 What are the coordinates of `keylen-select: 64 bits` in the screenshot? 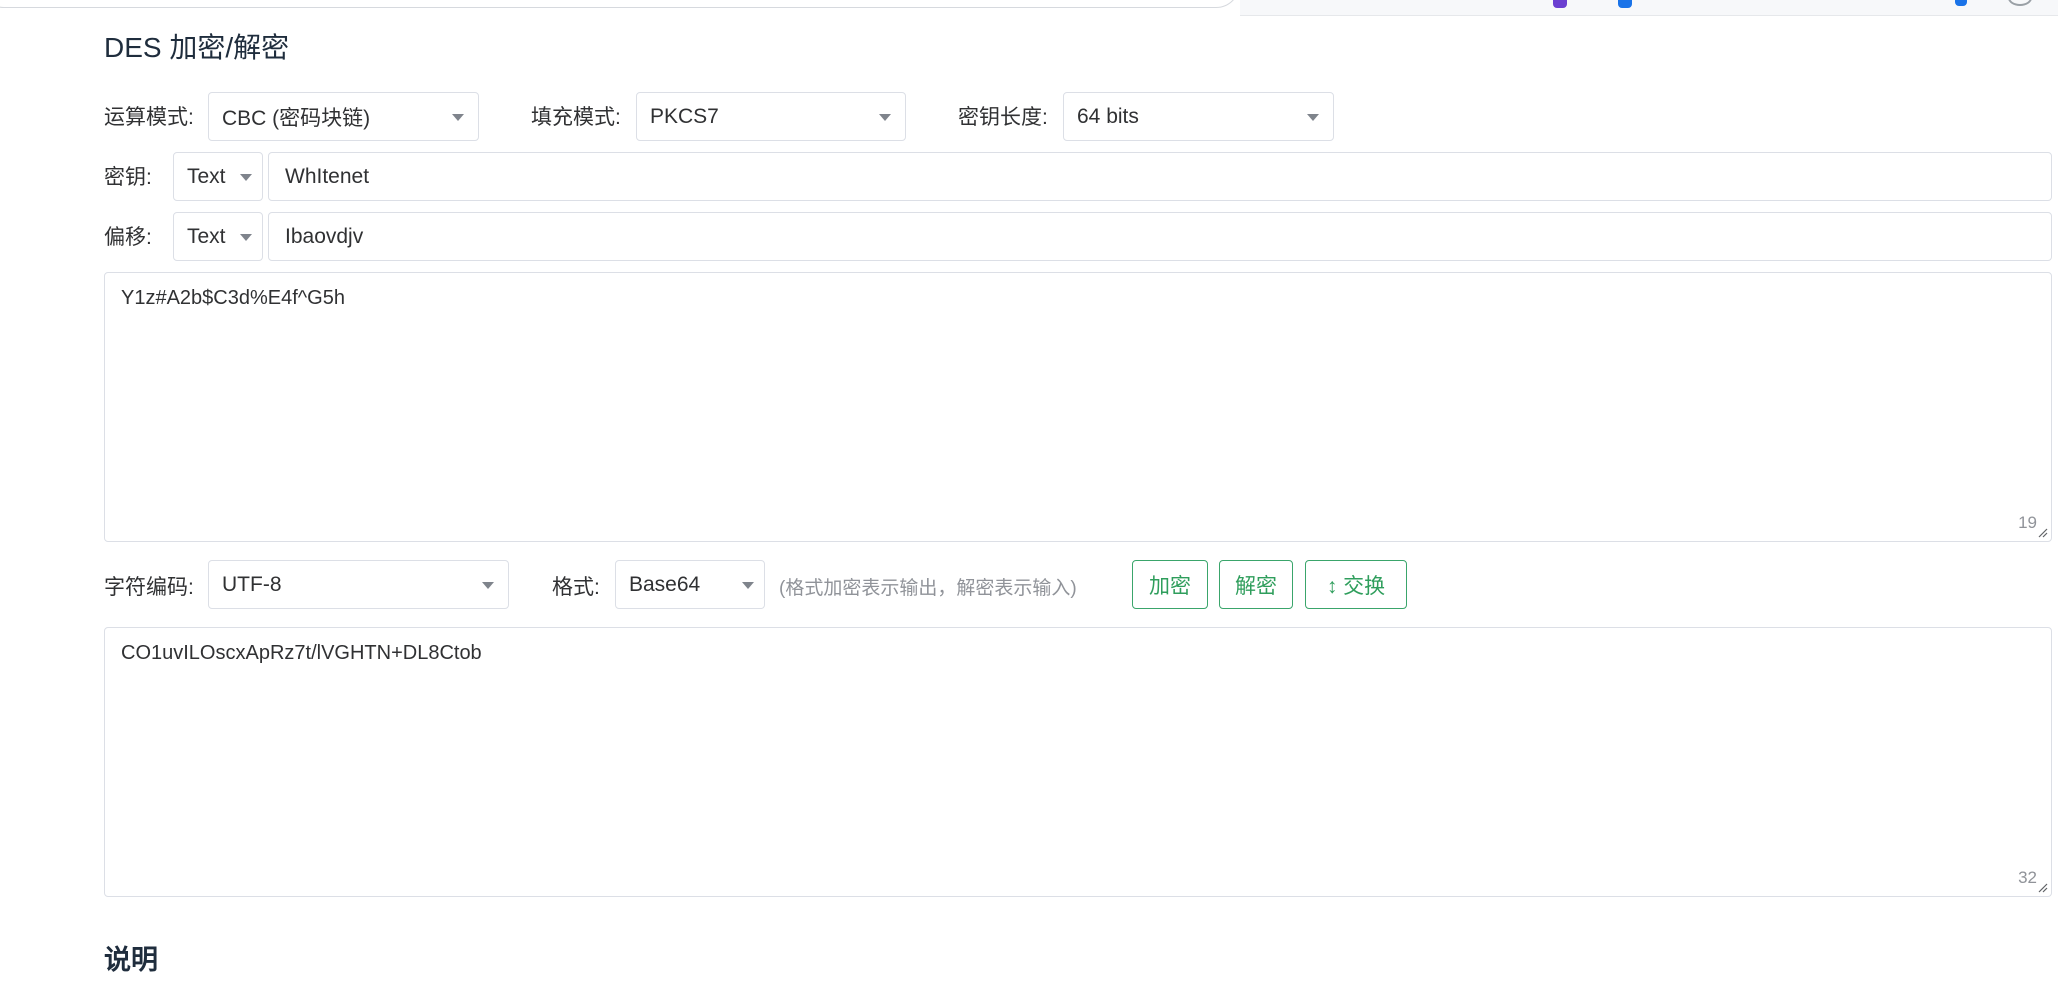 It's located at (1198, 116).